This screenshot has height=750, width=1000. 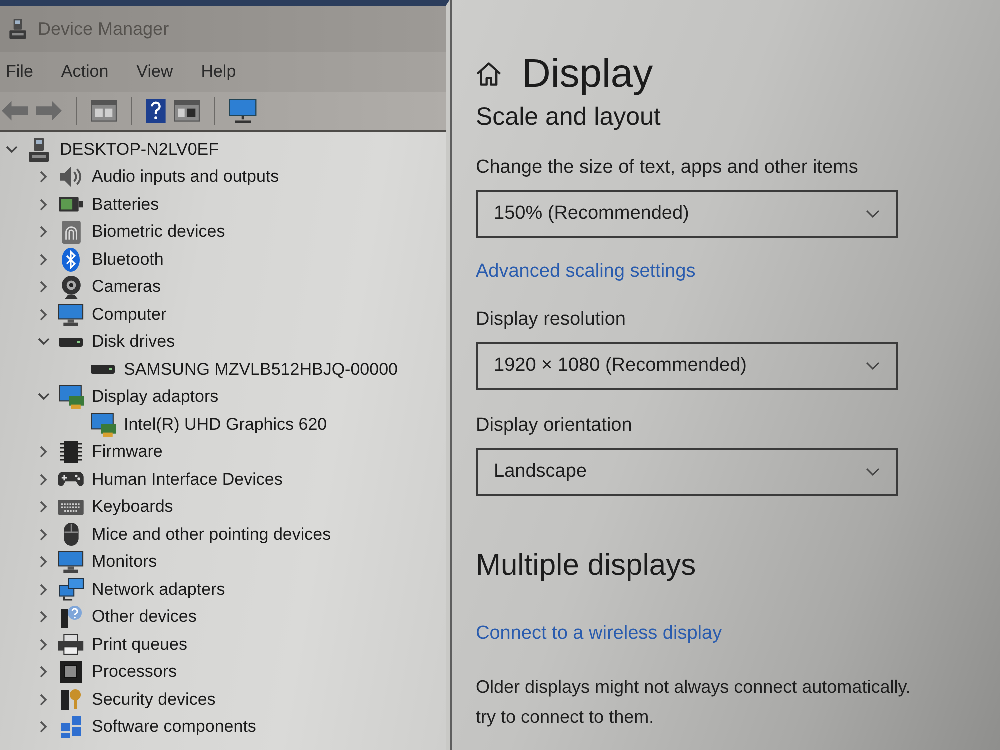 What do you see at coordinates (687, 472) in the screenshot?
I see `dropdown: Landscape` at bounding box center [687, 472].